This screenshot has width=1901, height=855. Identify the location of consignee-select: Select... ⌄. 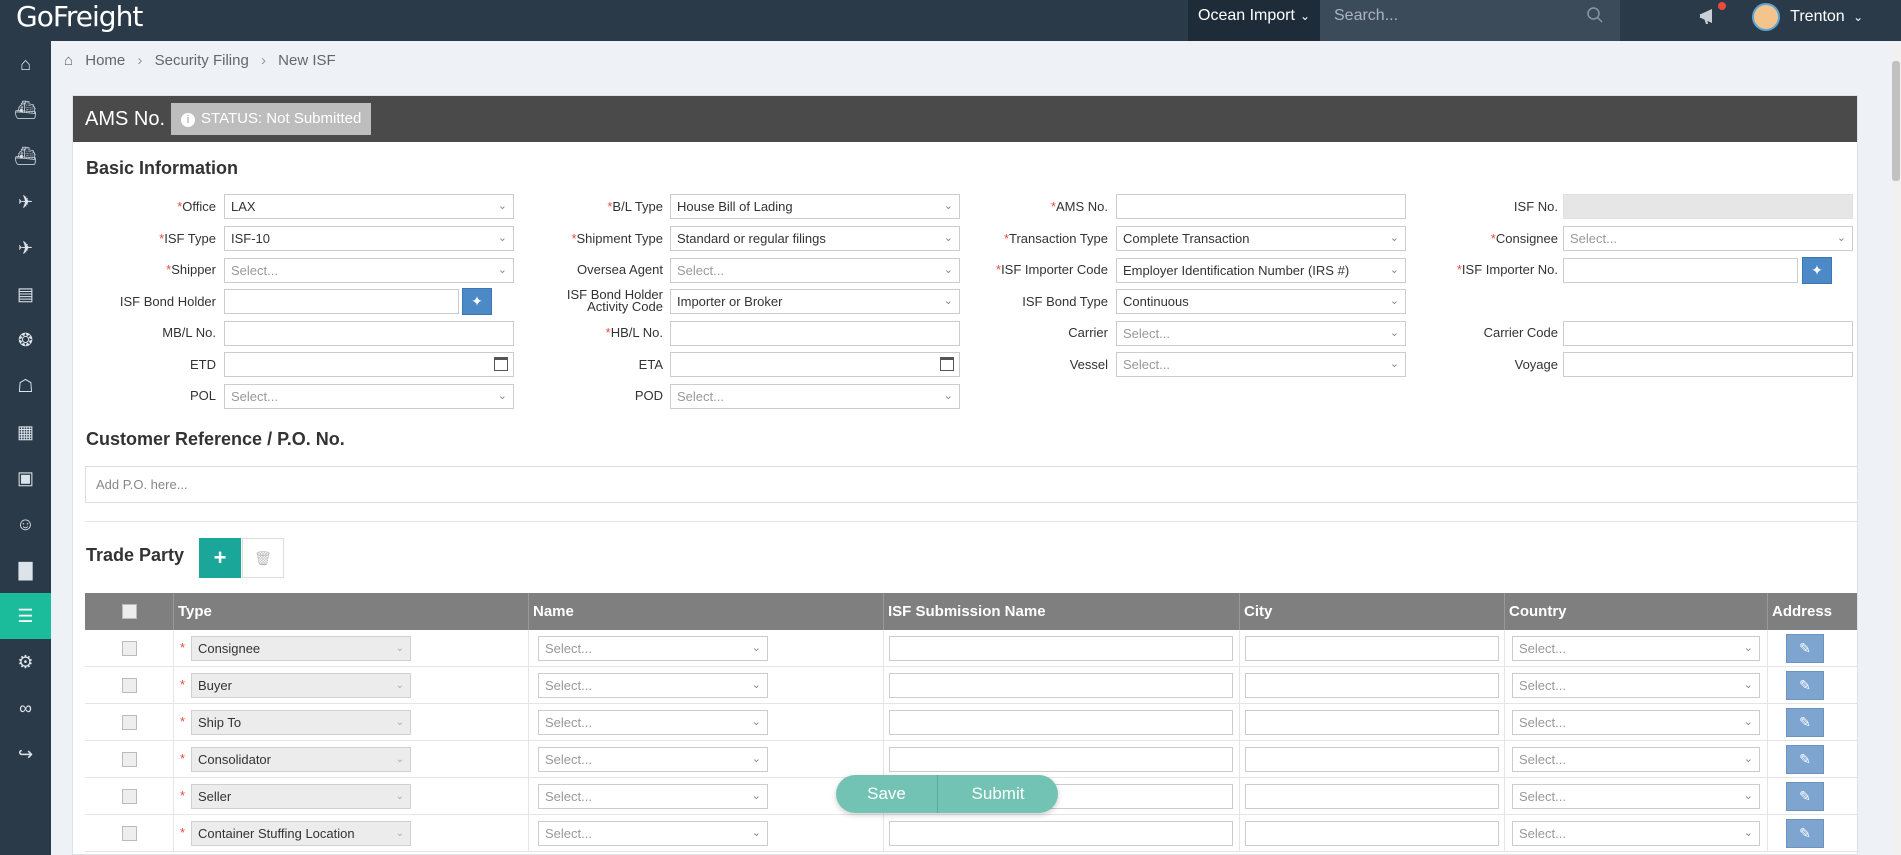
(1708, 238).